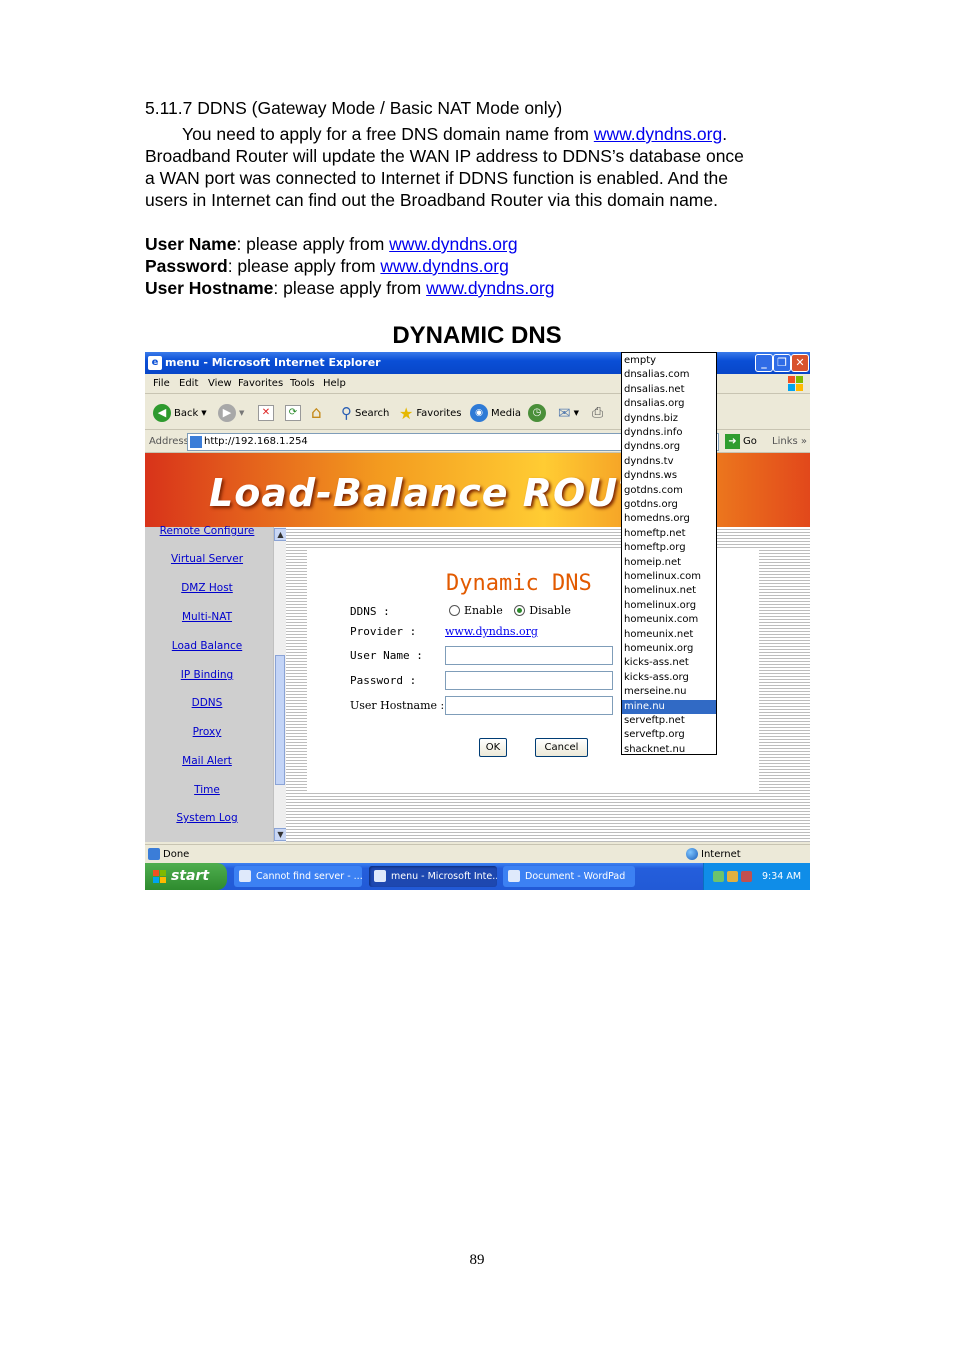  Describe the element at coordinates (188, 383) in the screenshot. I see `menu-edit: Edit` at that location.